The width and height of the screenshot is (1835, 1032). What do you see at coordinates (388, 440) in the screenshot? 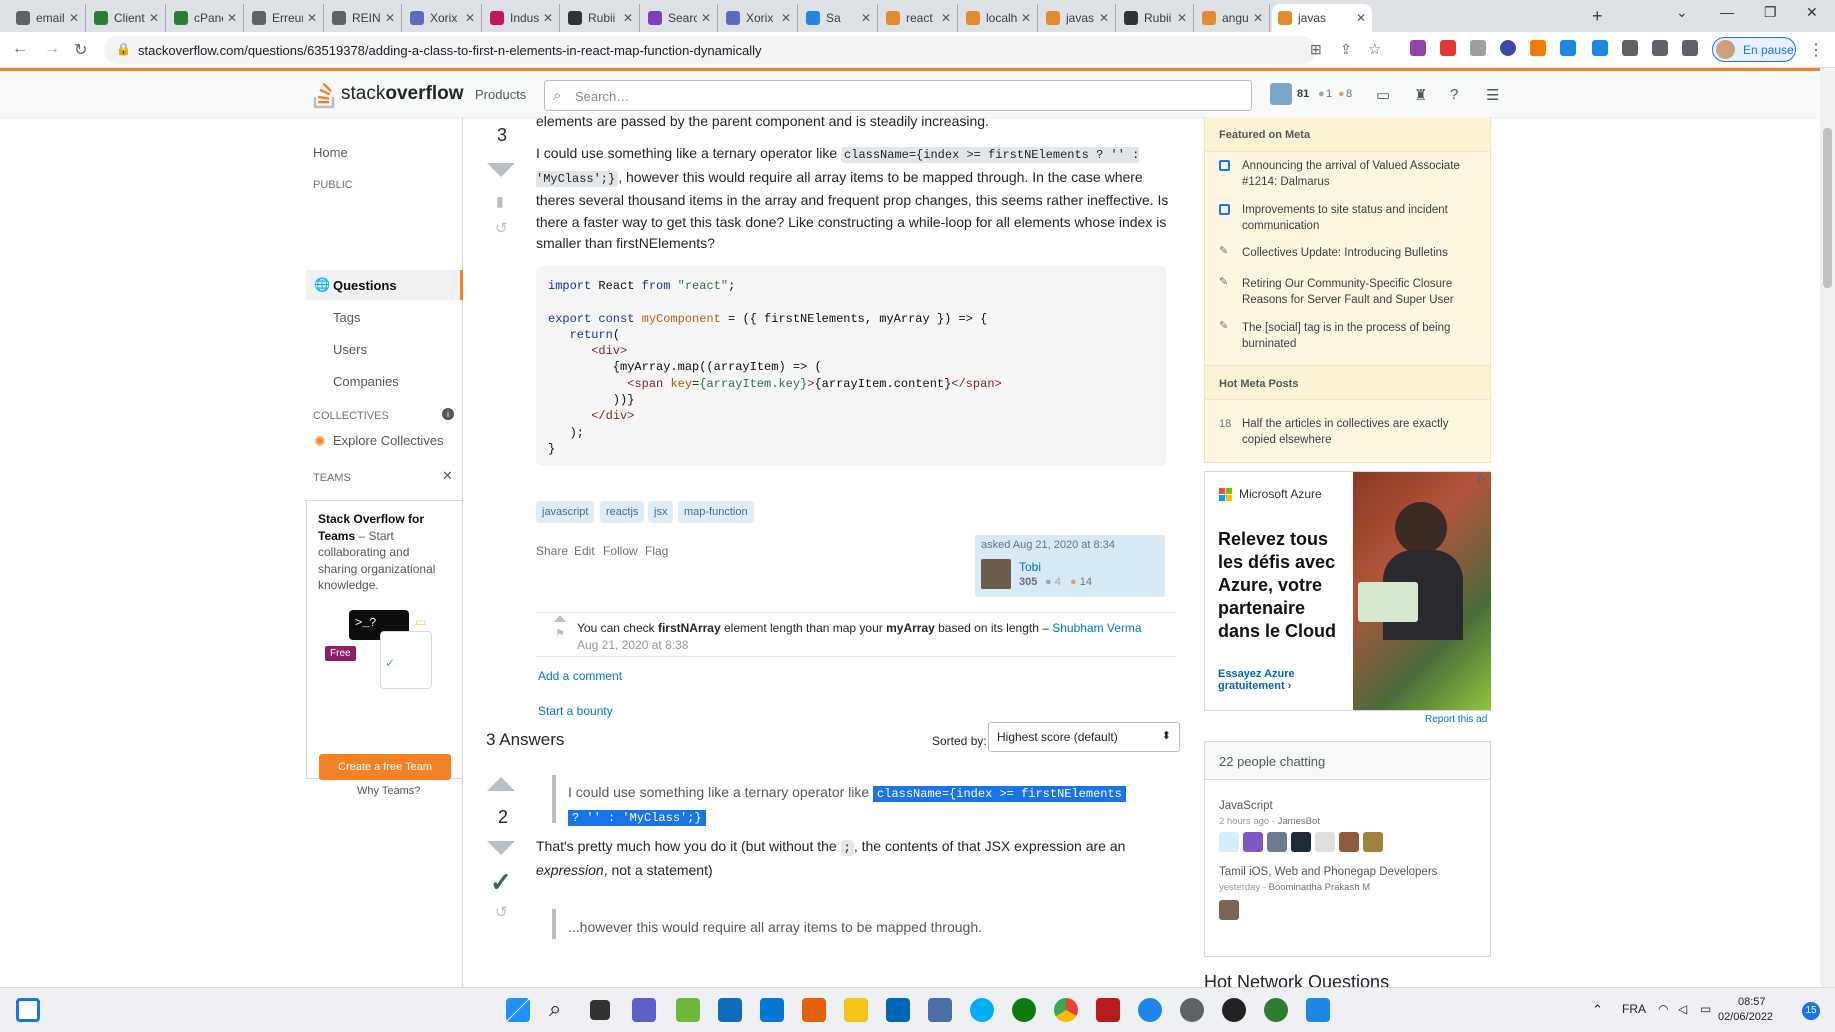
I see `nav-explore-collectives: Explore Collectives` at bounding box center [388, 440].